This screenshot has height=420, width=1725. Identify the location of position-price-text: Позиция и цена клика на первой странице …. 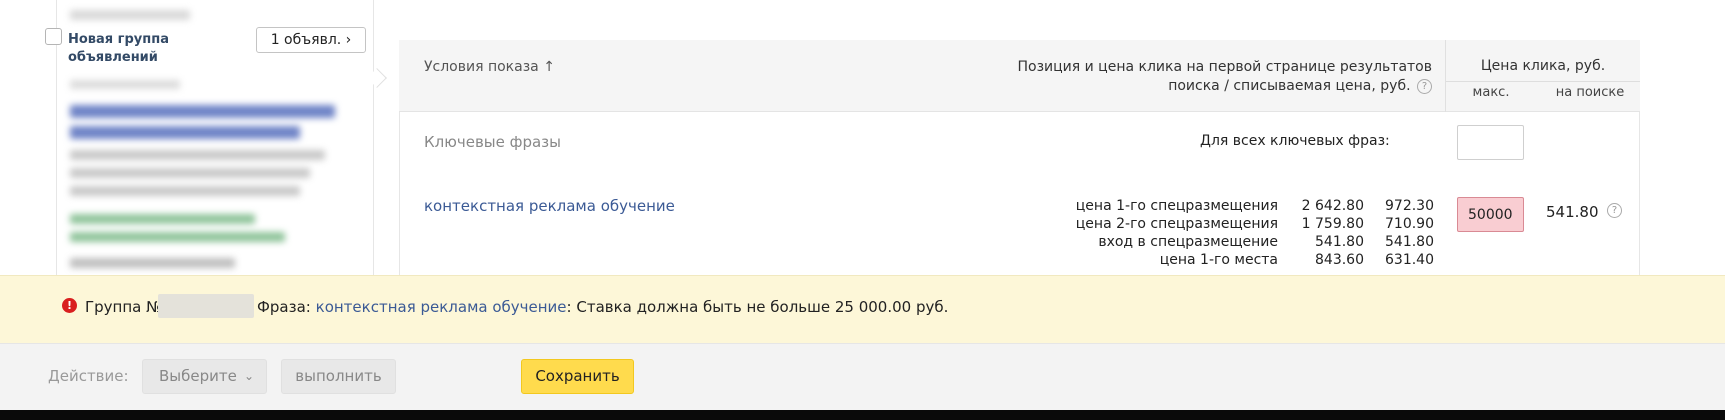
(1225, 76).